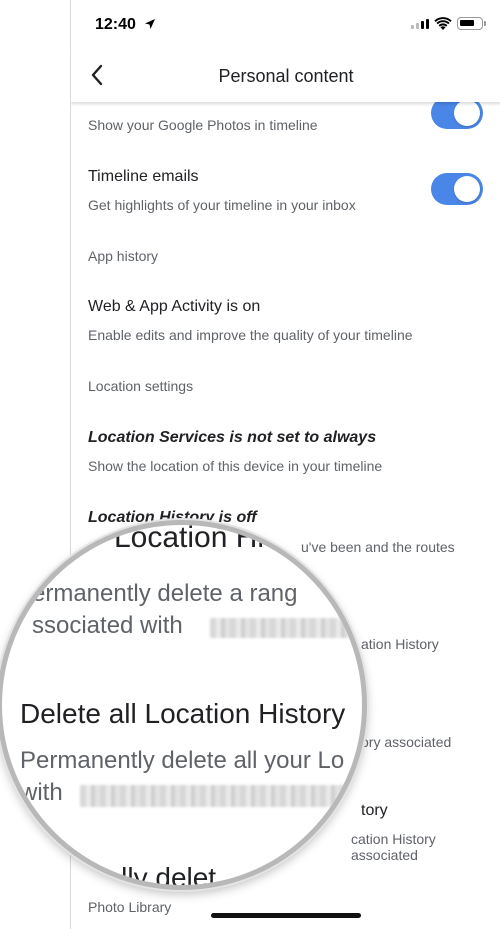  I want to click on cellular-signal-icon, so click(420, 24).